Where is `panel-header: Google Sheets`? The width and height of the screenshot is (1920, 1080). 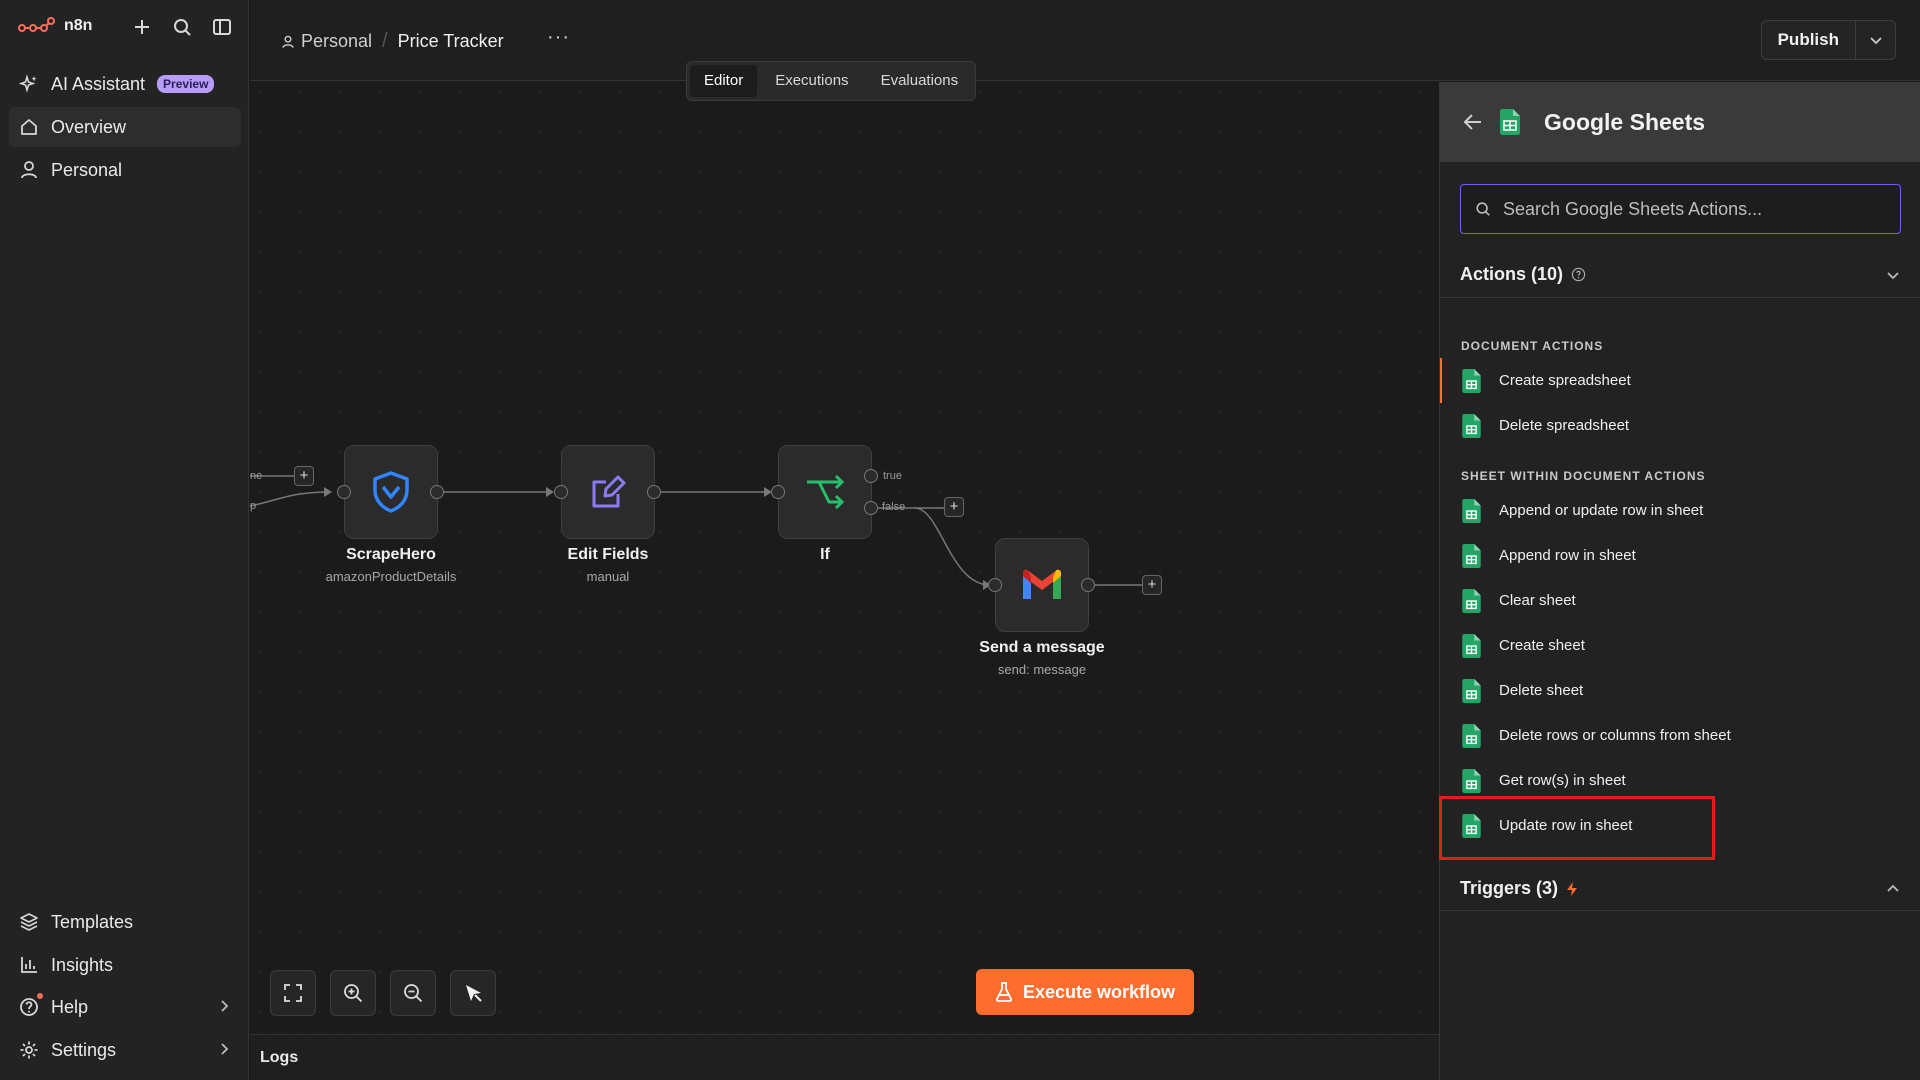 panel-header: Google Sheets is located at coordinates (1680, 122).